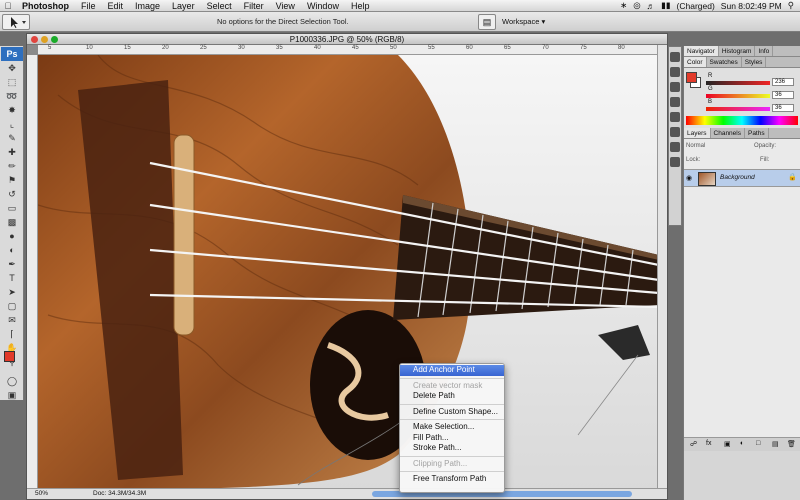 This screenshot has height=500, width=800. Describe the element at coordinates (44, 39) in the screenshot. I see `minimize-icon` at that location.